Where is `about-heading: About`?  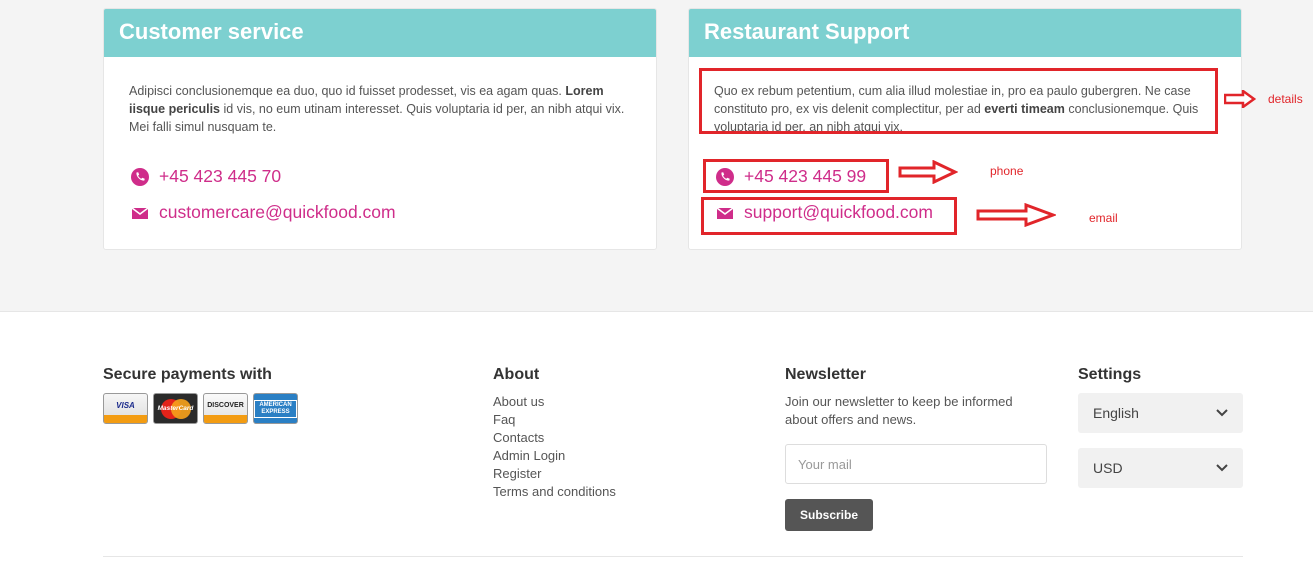 about-heading: About is located at coordinates (516, 374).